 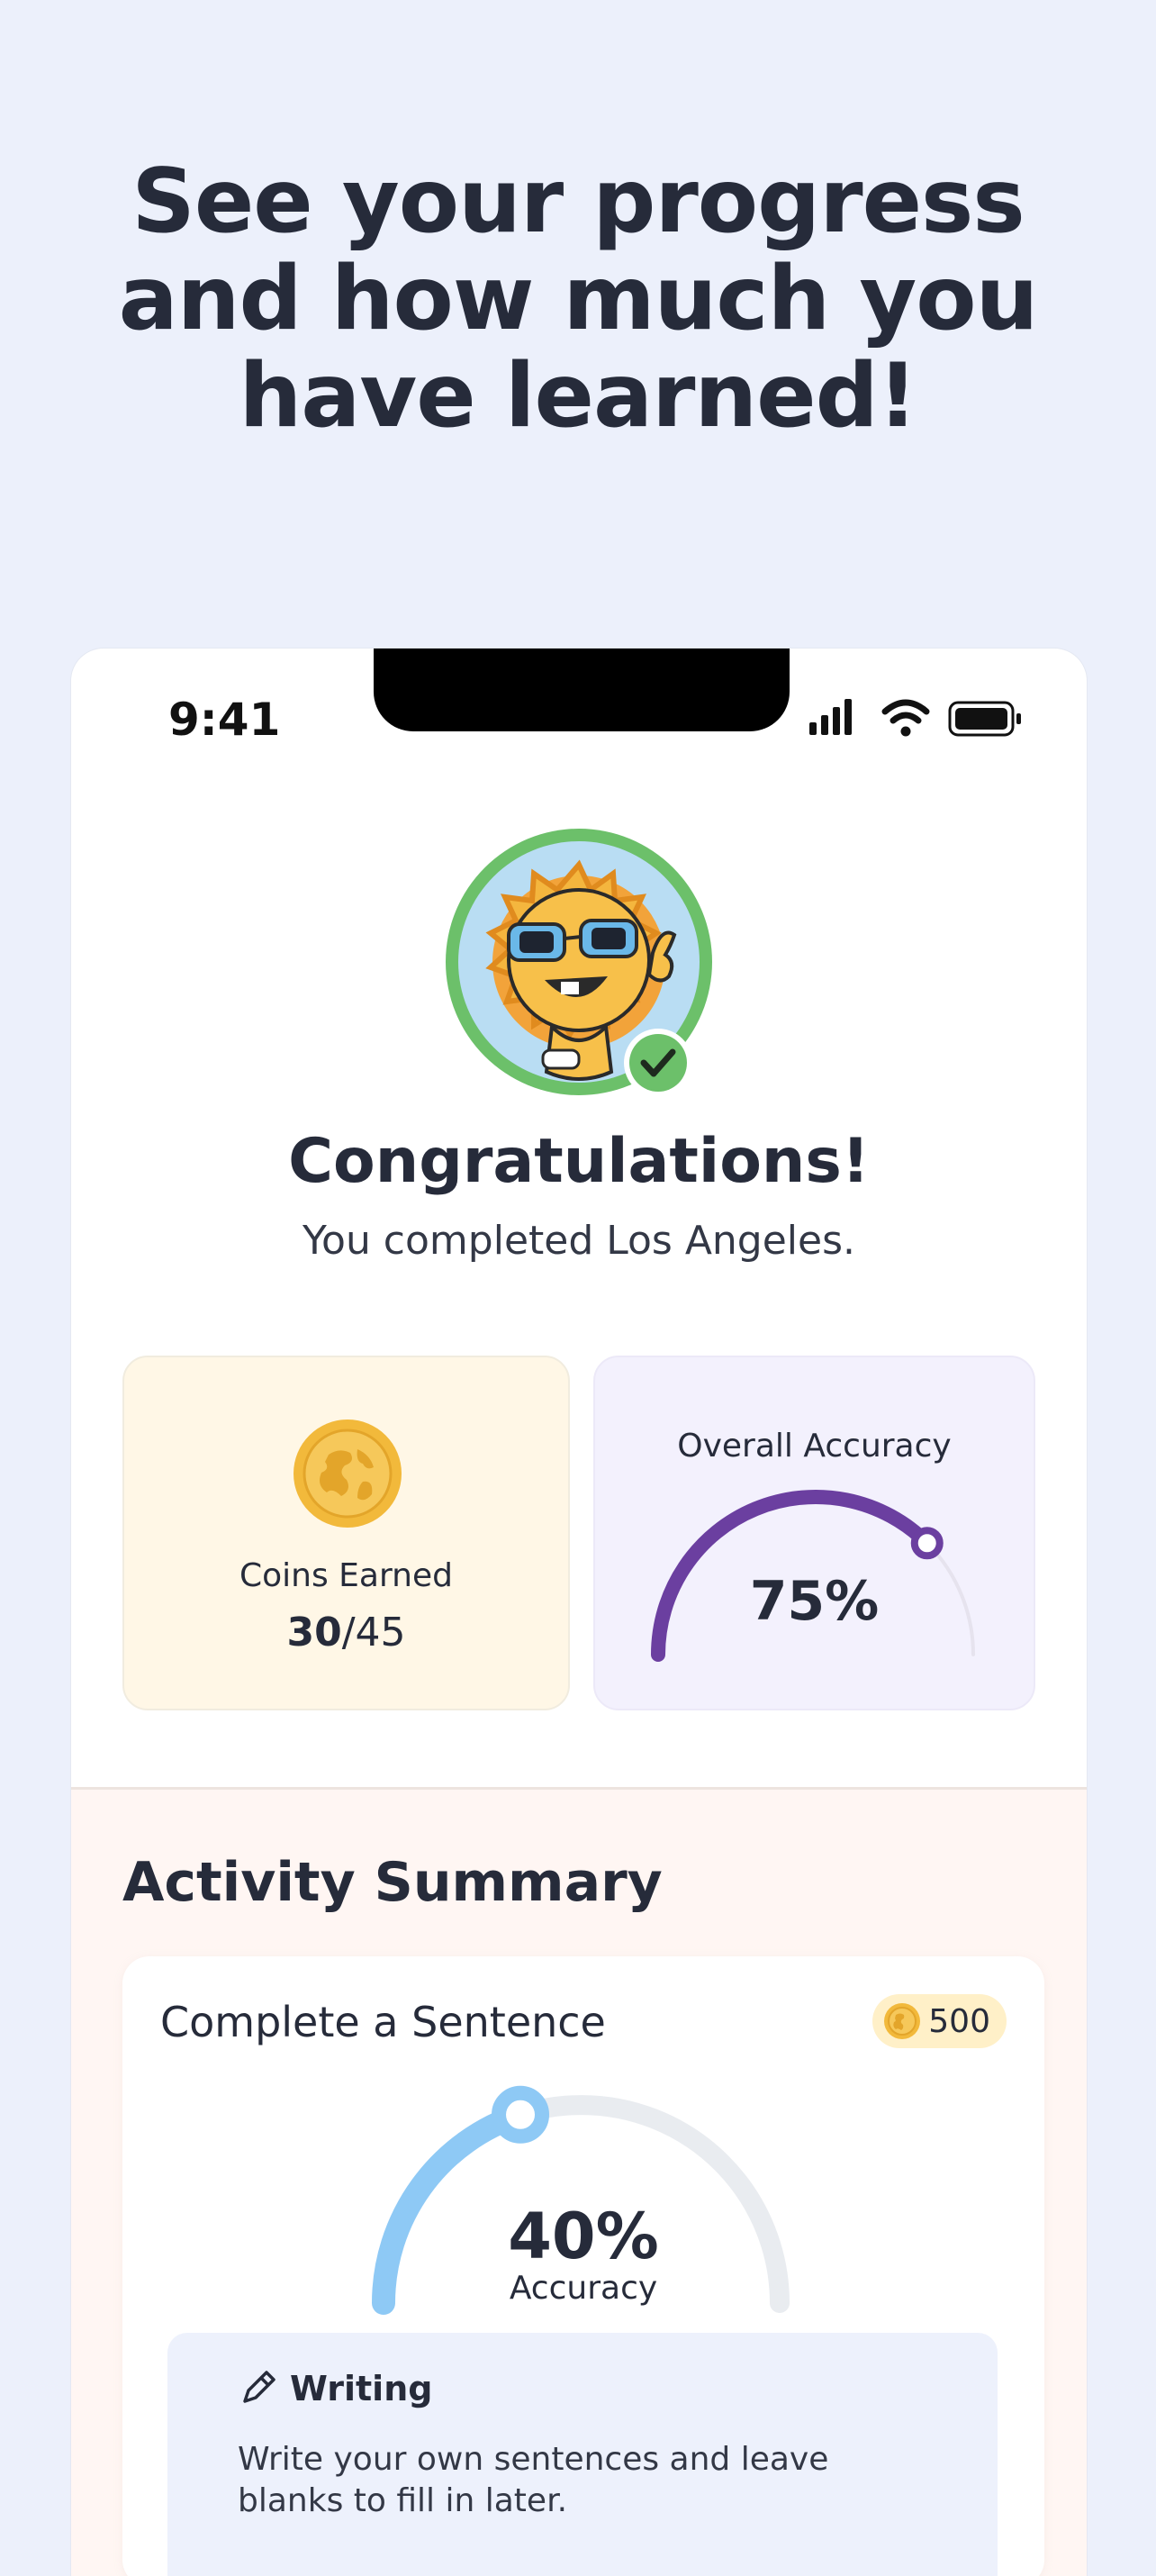 What do you see at coordinates (579, 1241) in the screenshot?
I see `congrats-subtitle: You completed Los Angeles.` at bounding box center [579, 1241].